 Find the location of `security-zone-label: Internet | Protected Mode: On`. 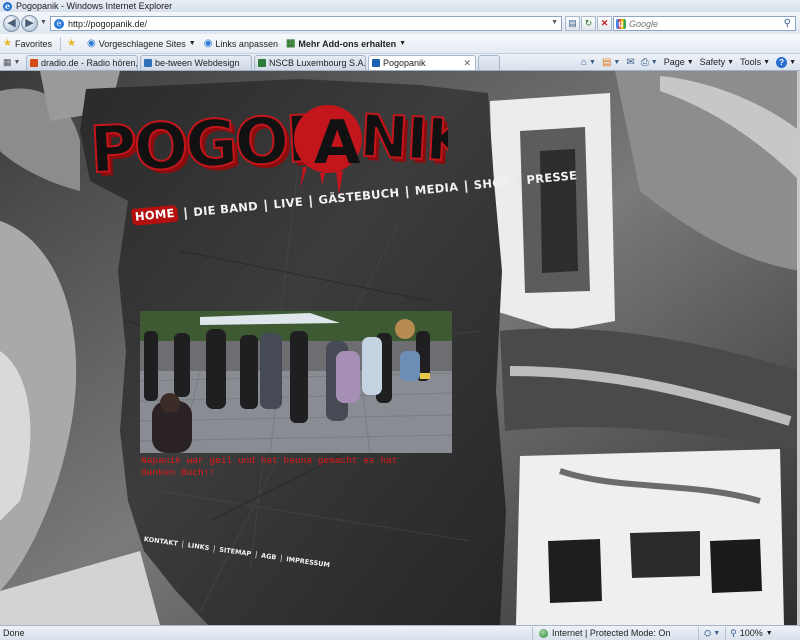

security-zone-label: Internet | Protected Mode: On is located at coordinates (611, 633).